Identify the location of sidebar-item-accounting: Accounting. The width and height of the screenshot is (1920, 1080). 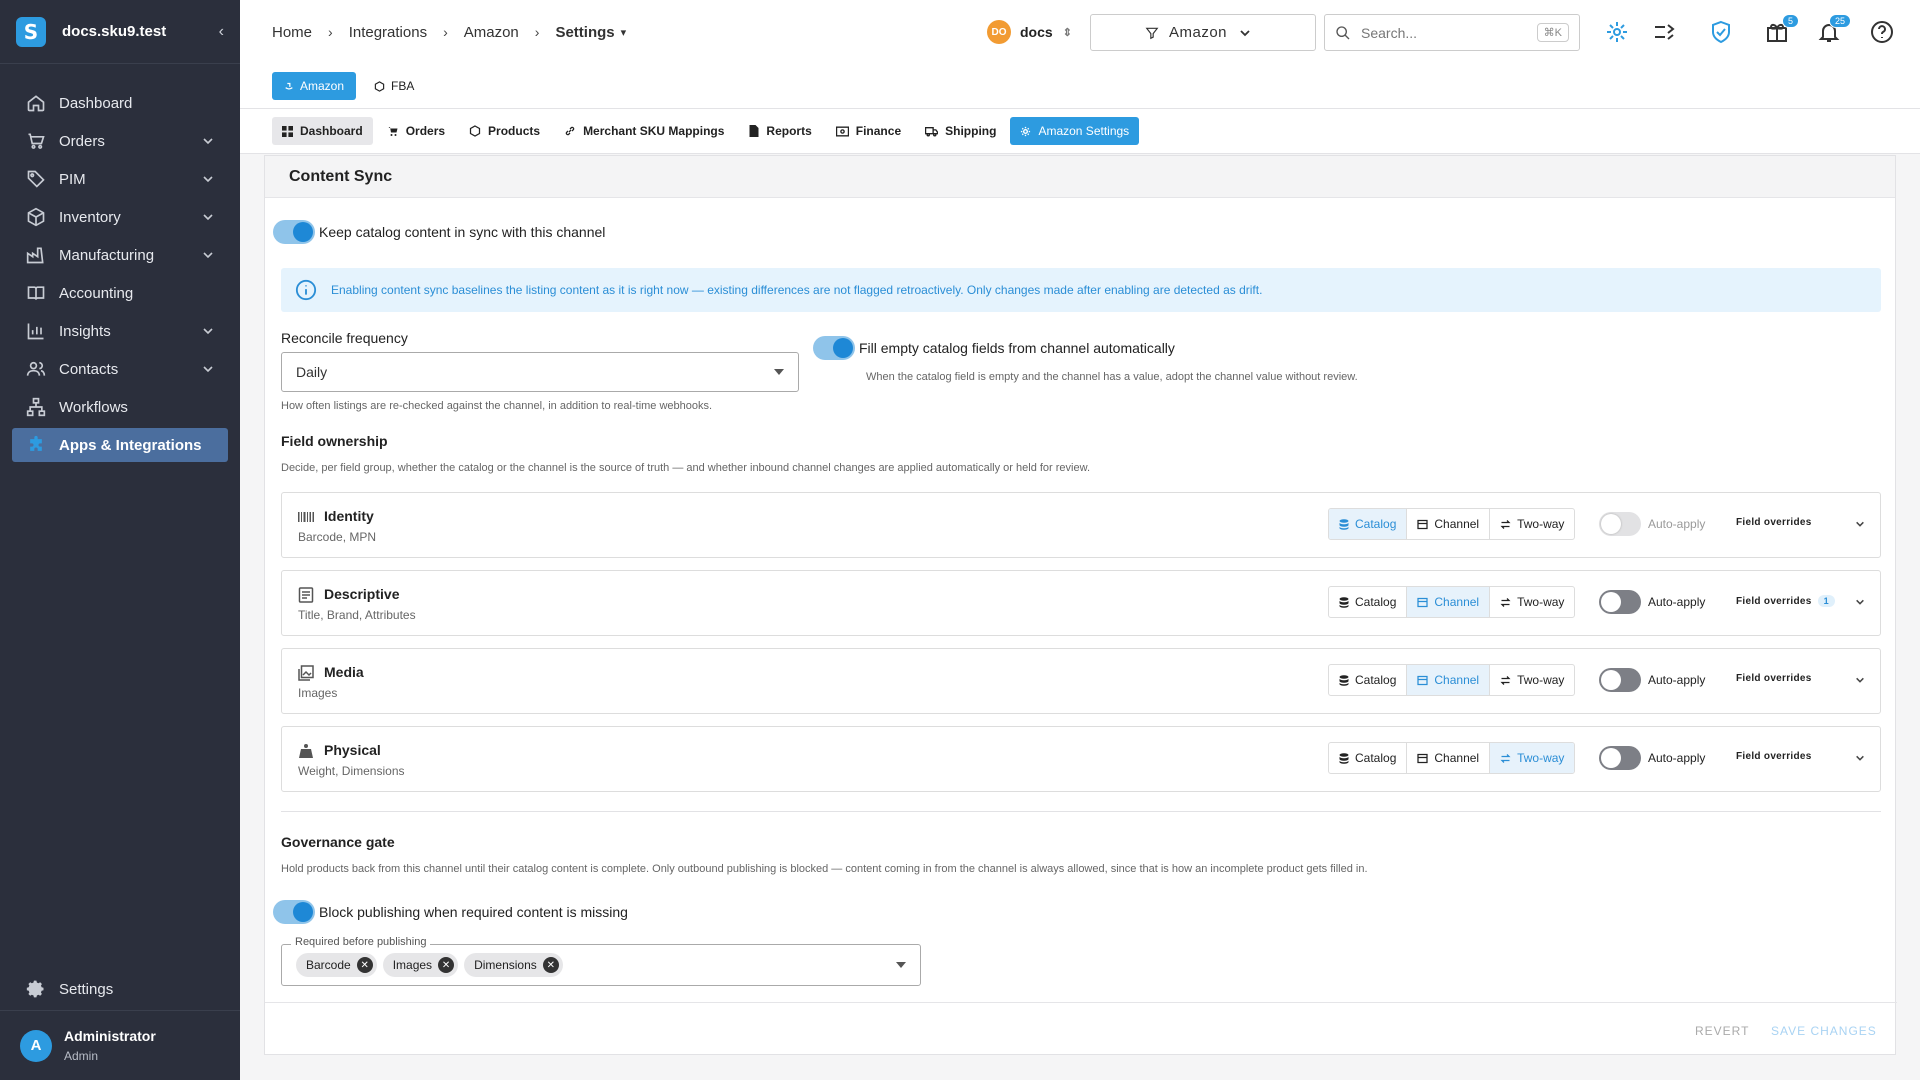
(120, 293).